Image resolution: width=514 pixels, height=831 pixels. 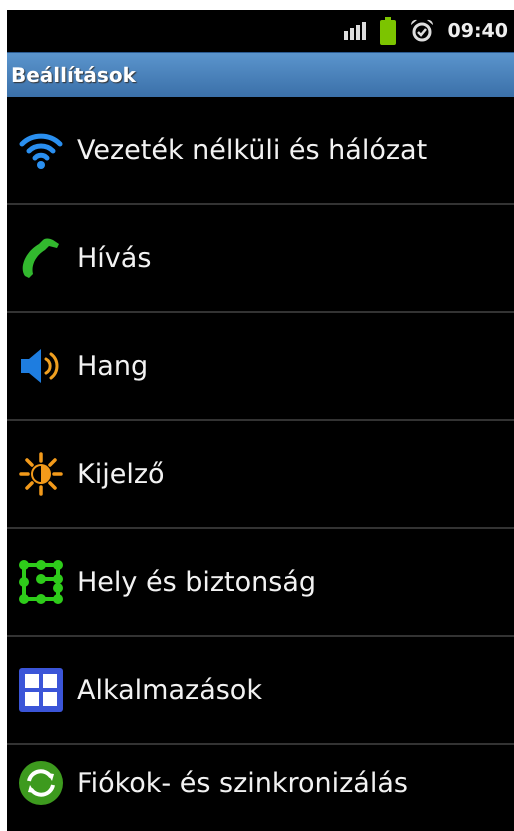 What do you see at coordinates (260, 475) in the screenshot?
I see `settings-item: Kijelző` at bounding box center [260, 475].